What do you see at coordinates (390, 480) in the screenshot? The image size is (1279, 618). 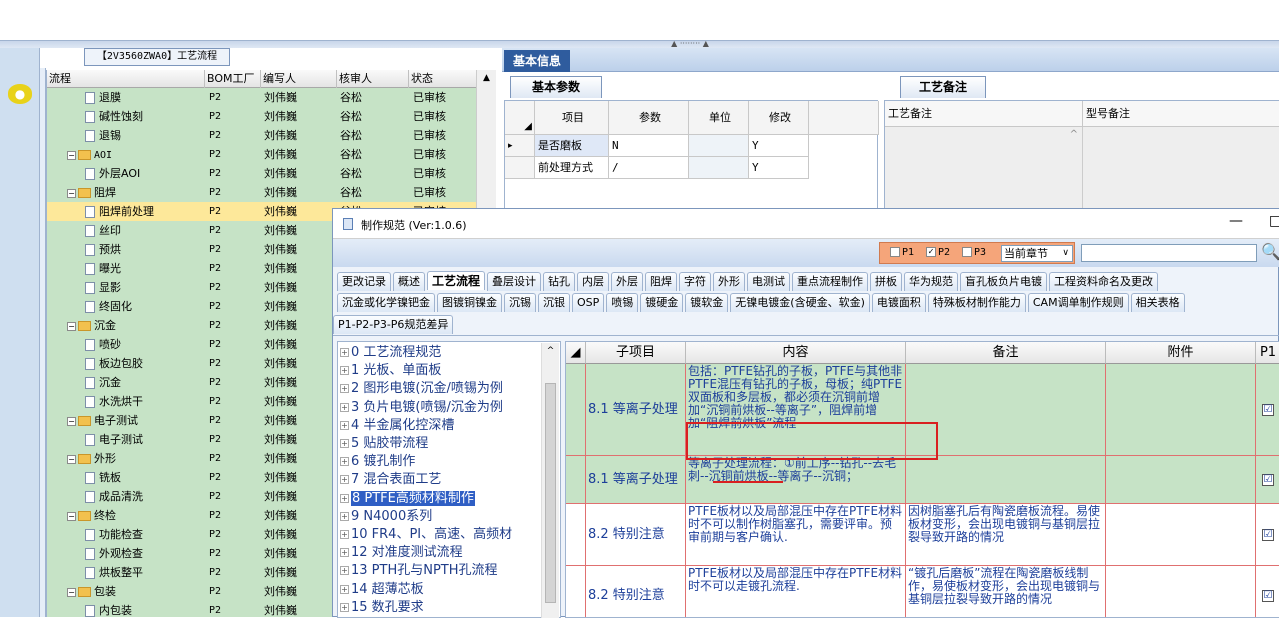 I see `chapter-item: +7 混合表面工艺` at bounding box center [390, 480].